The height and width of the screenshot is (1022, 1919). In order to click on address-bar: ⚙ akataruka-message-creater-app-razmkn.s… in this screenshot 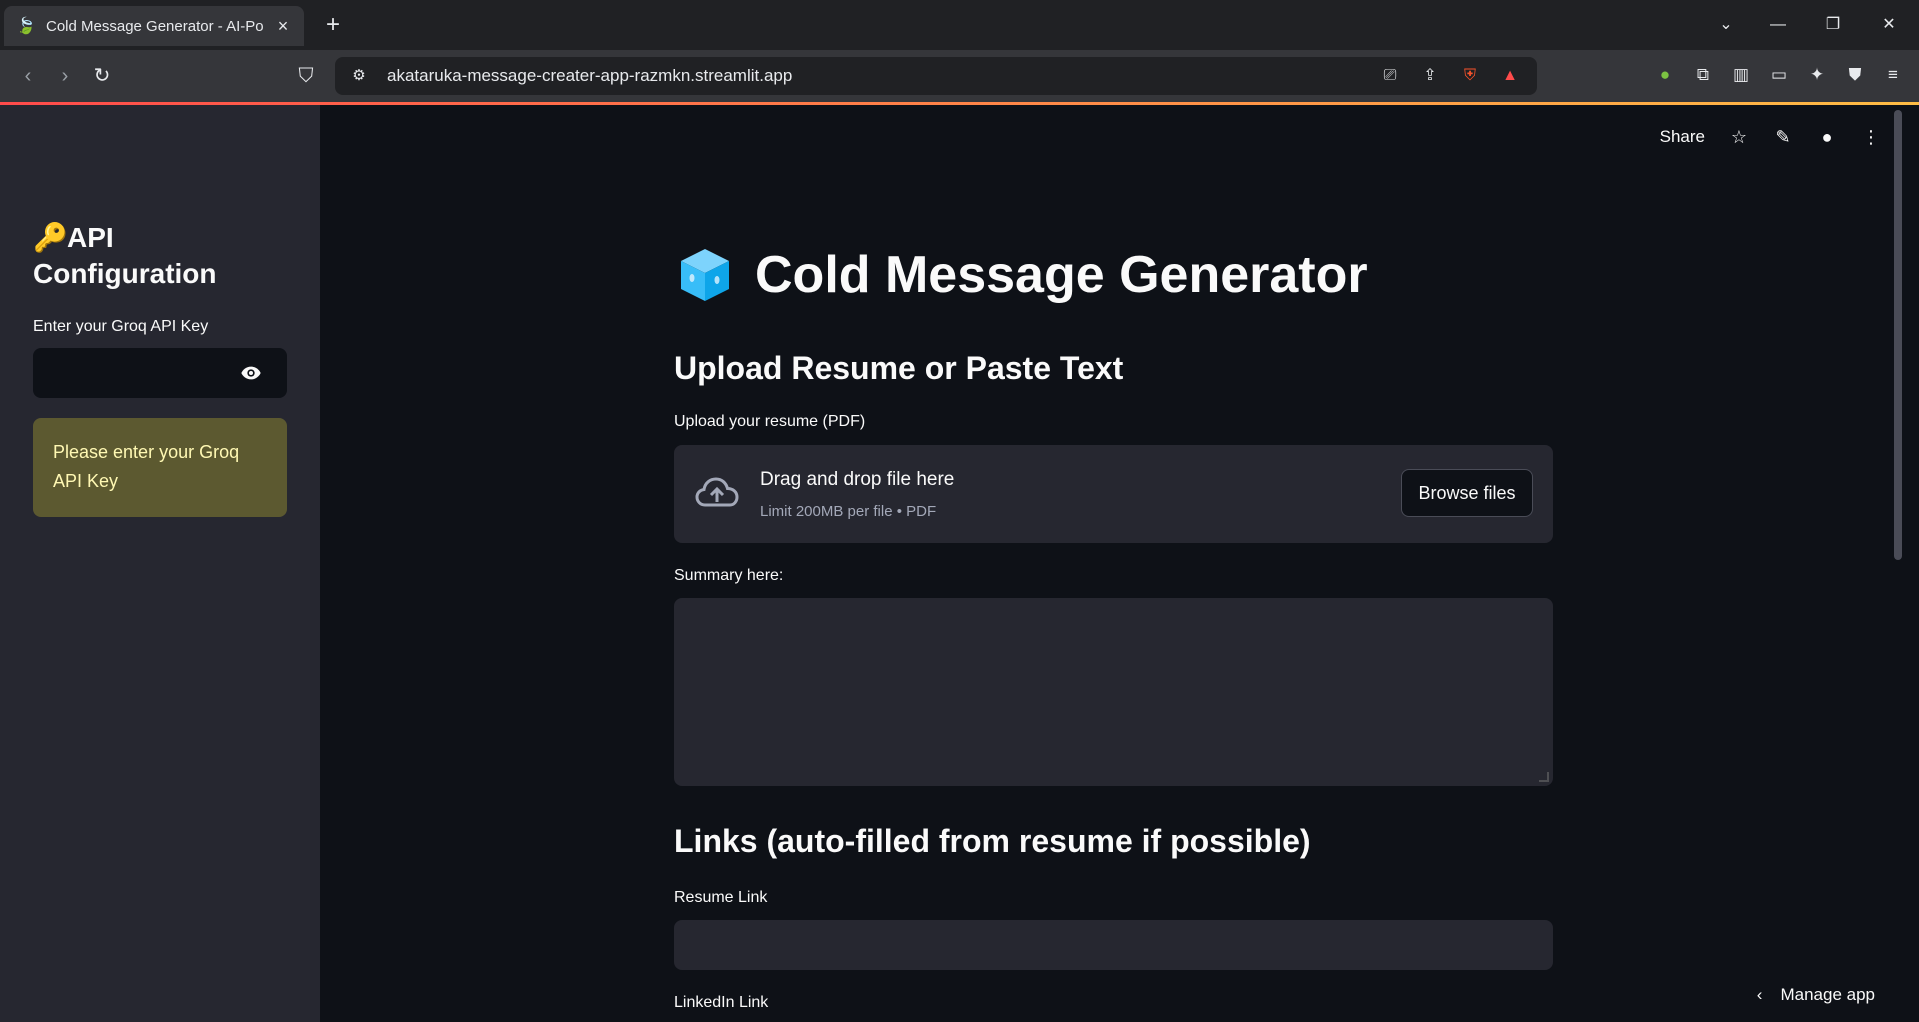, I will do `click(936, 76)`.